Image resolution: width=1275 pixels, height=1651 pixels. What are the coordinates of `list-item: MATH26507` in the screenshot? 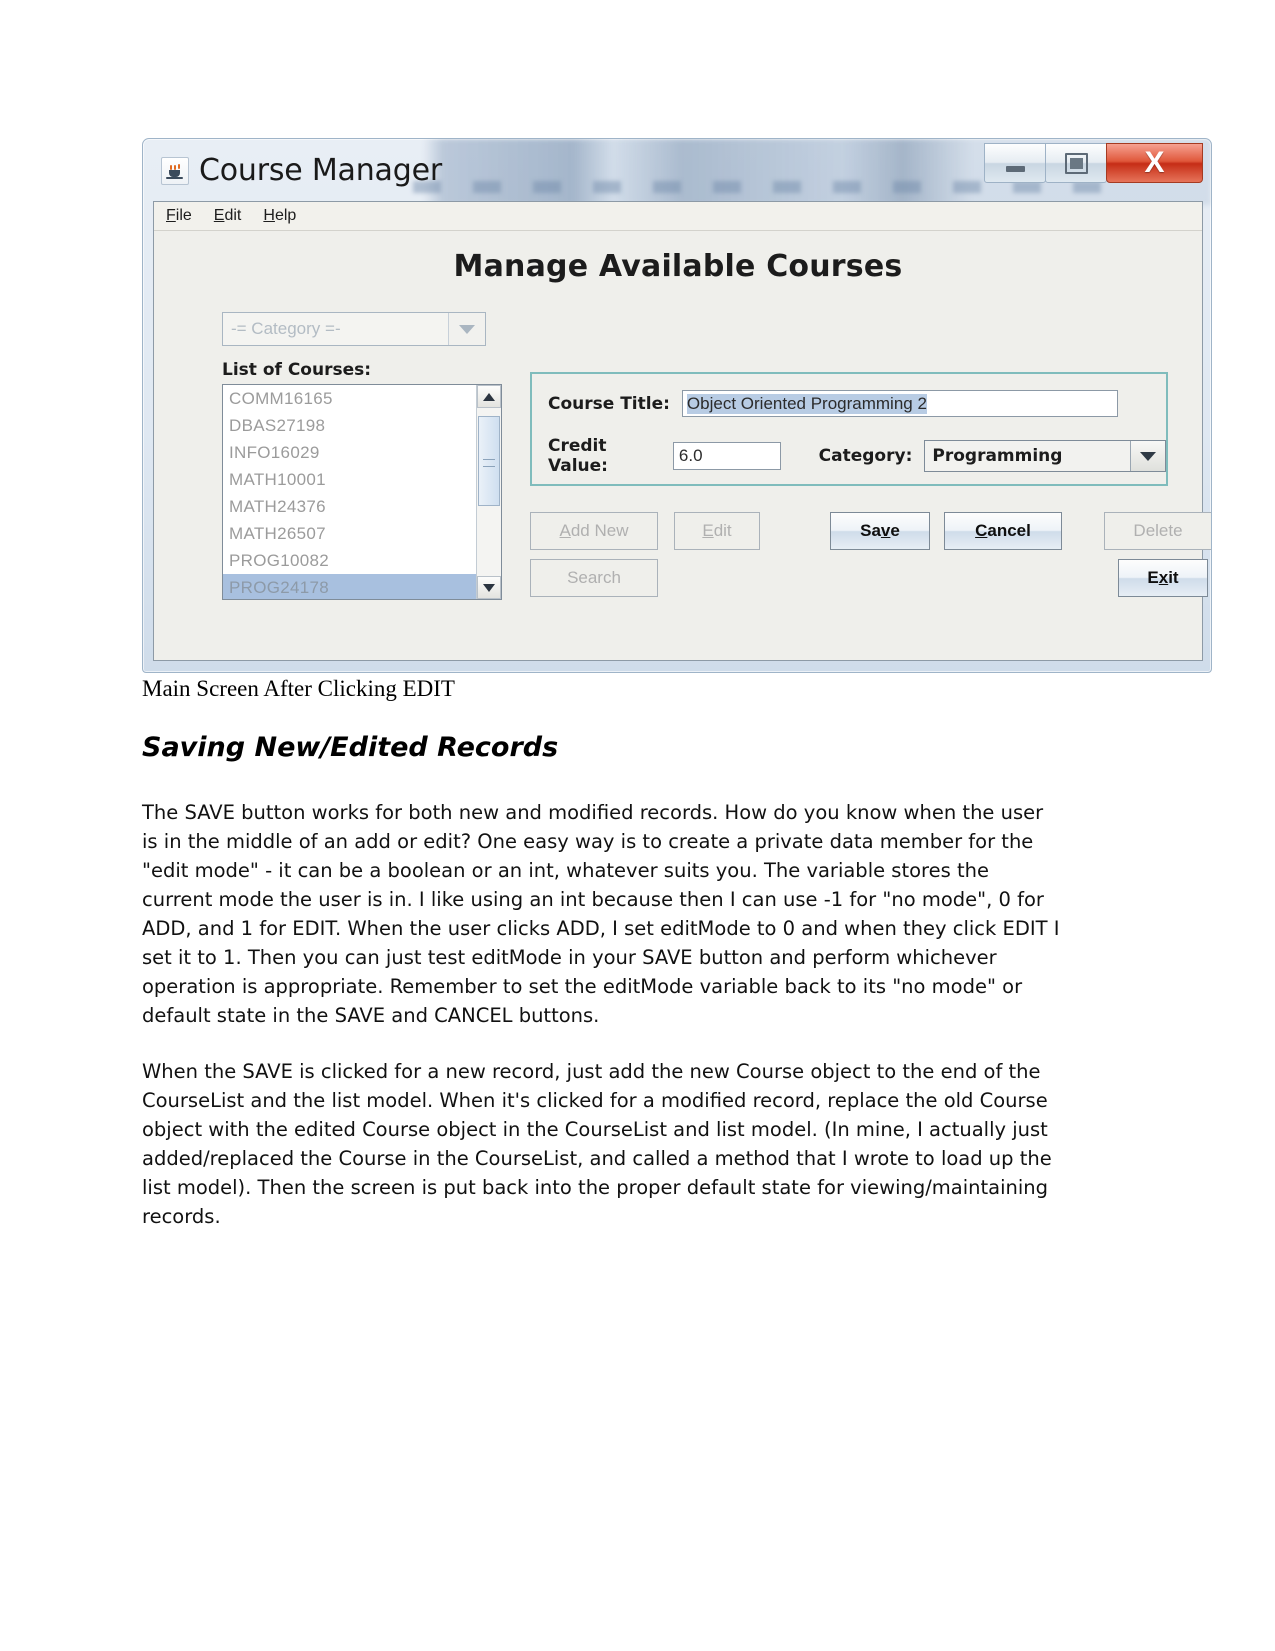 It's located at (349, 533).